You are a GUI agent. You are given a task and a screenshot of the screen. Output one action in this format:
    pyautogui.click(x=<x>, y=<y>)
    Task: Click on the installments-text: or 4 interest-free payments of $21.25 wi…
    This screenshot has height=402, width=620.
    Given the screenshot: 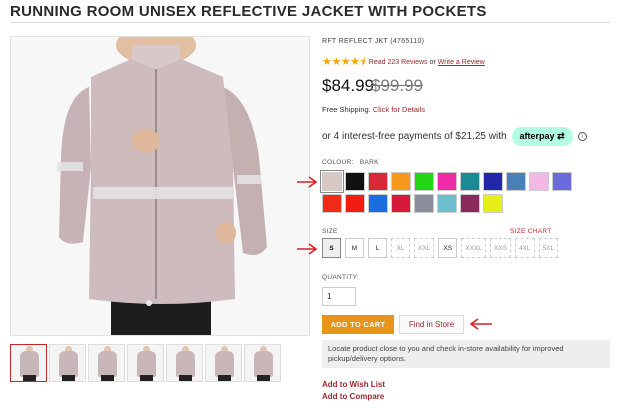 What is the action you would take?
    pyautogui.click(x=414, y=136)
    